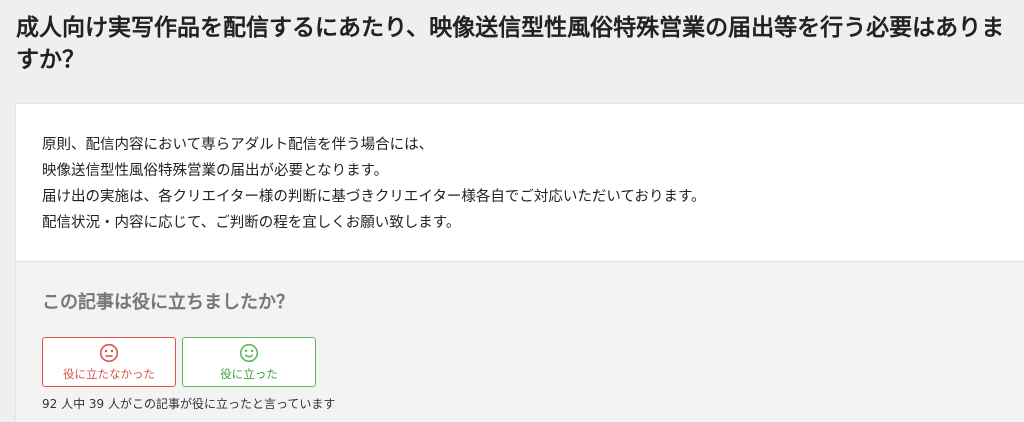  What do you see at coordinates (109, 353) in the screenshot?
I see `neutral-face-icon` at bounding box center [109, 353].